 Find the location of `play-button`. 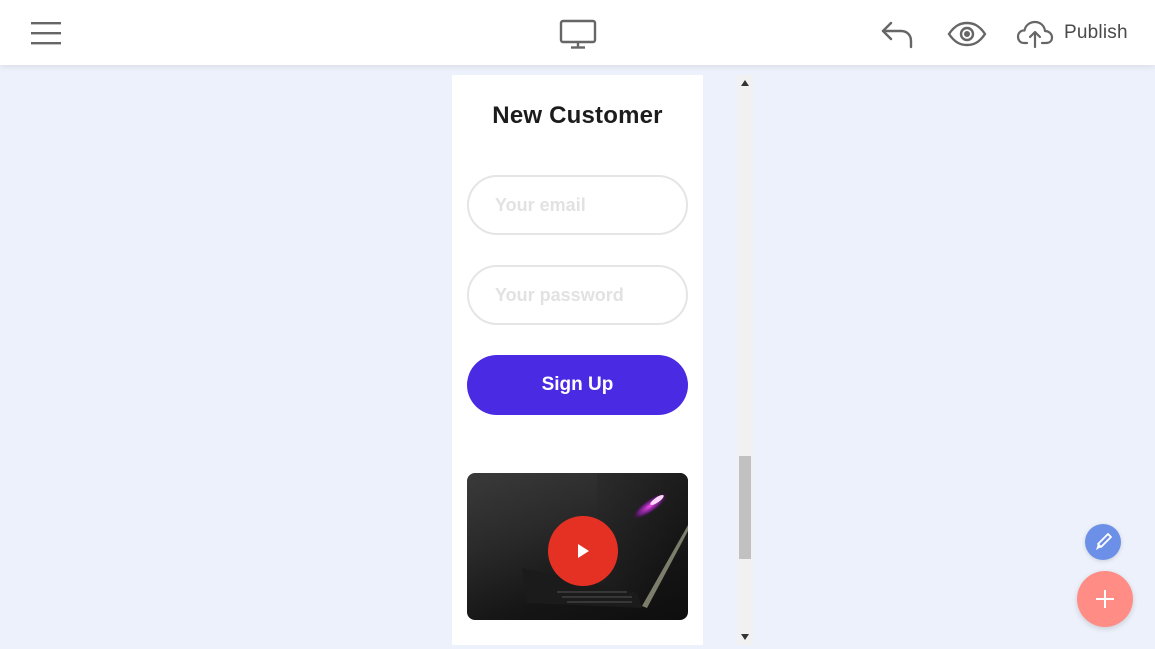

play-button is located at coordinates (583, 551).